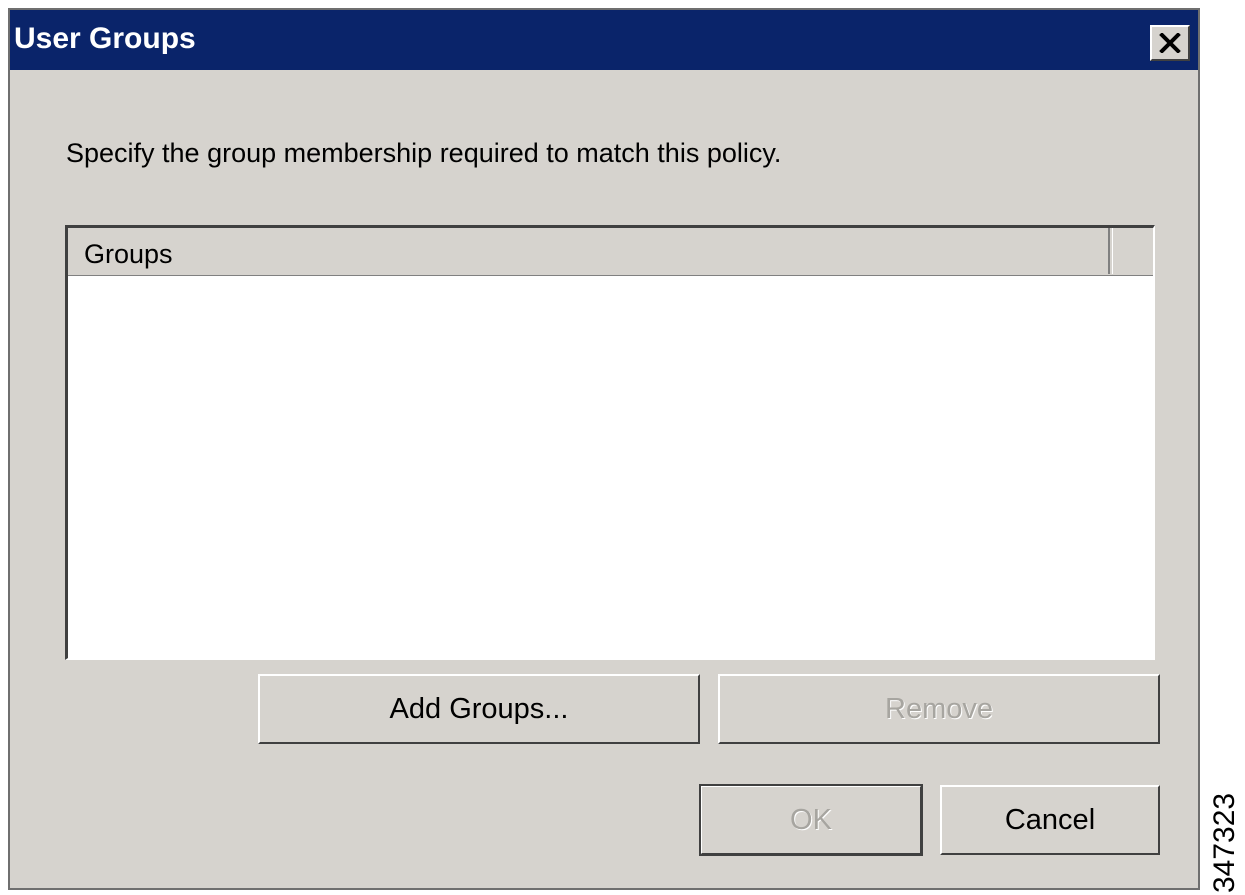 The height and width of the screenshot is (895, 1245). Describe the element at coordinates (589, 251) in the screenshot. I see `column-header-groups: Groups` at that location.